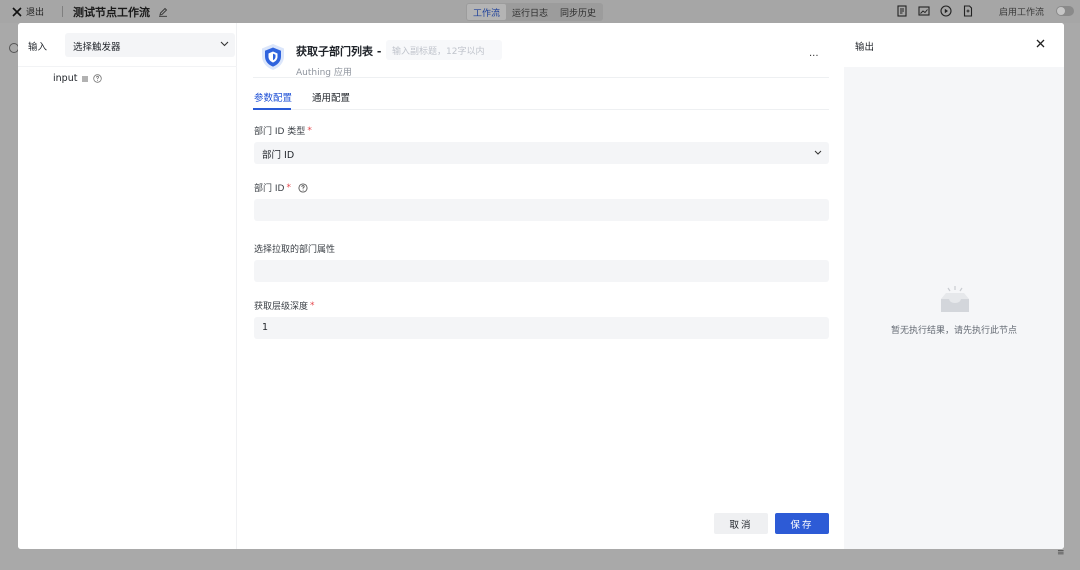 Image resolution: width=1080 pixels, height=570 pixels. Describe the element at coordinates (163, 12) in the screenshot. I see `edit-icon` at that location.